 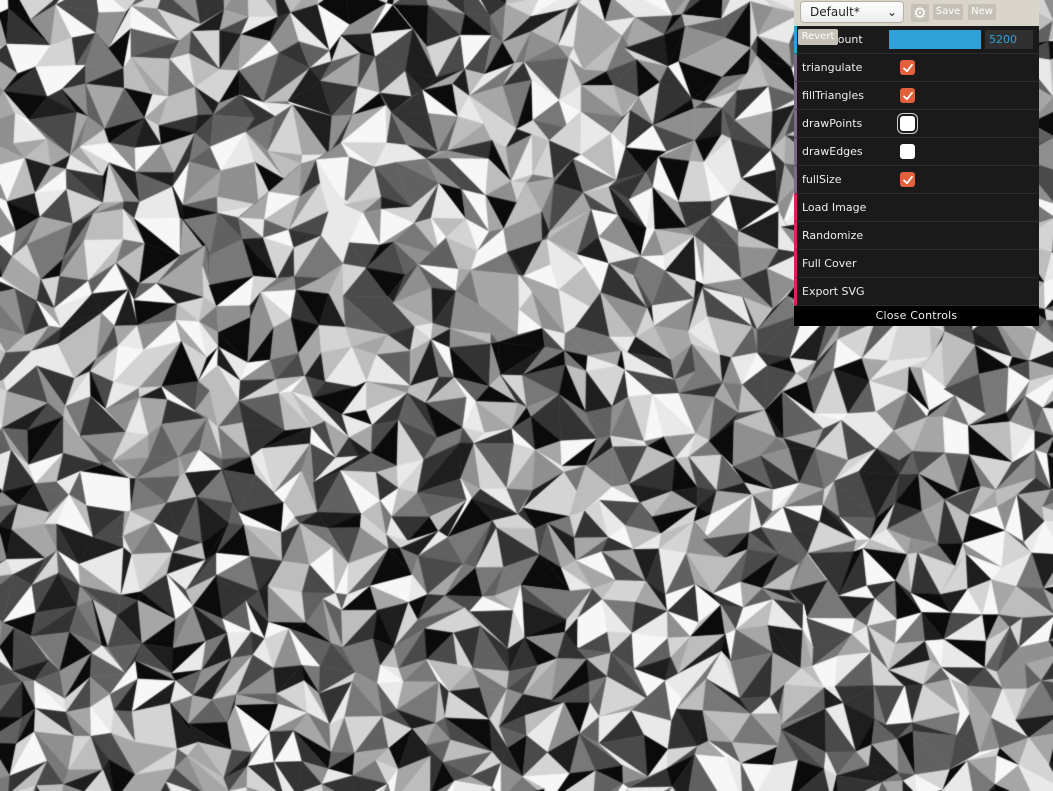 What do you see at coordinates (916, 124) in the screenshot?
I see `row-drawPoints: drawPoints` at bounding box center [916, 124].